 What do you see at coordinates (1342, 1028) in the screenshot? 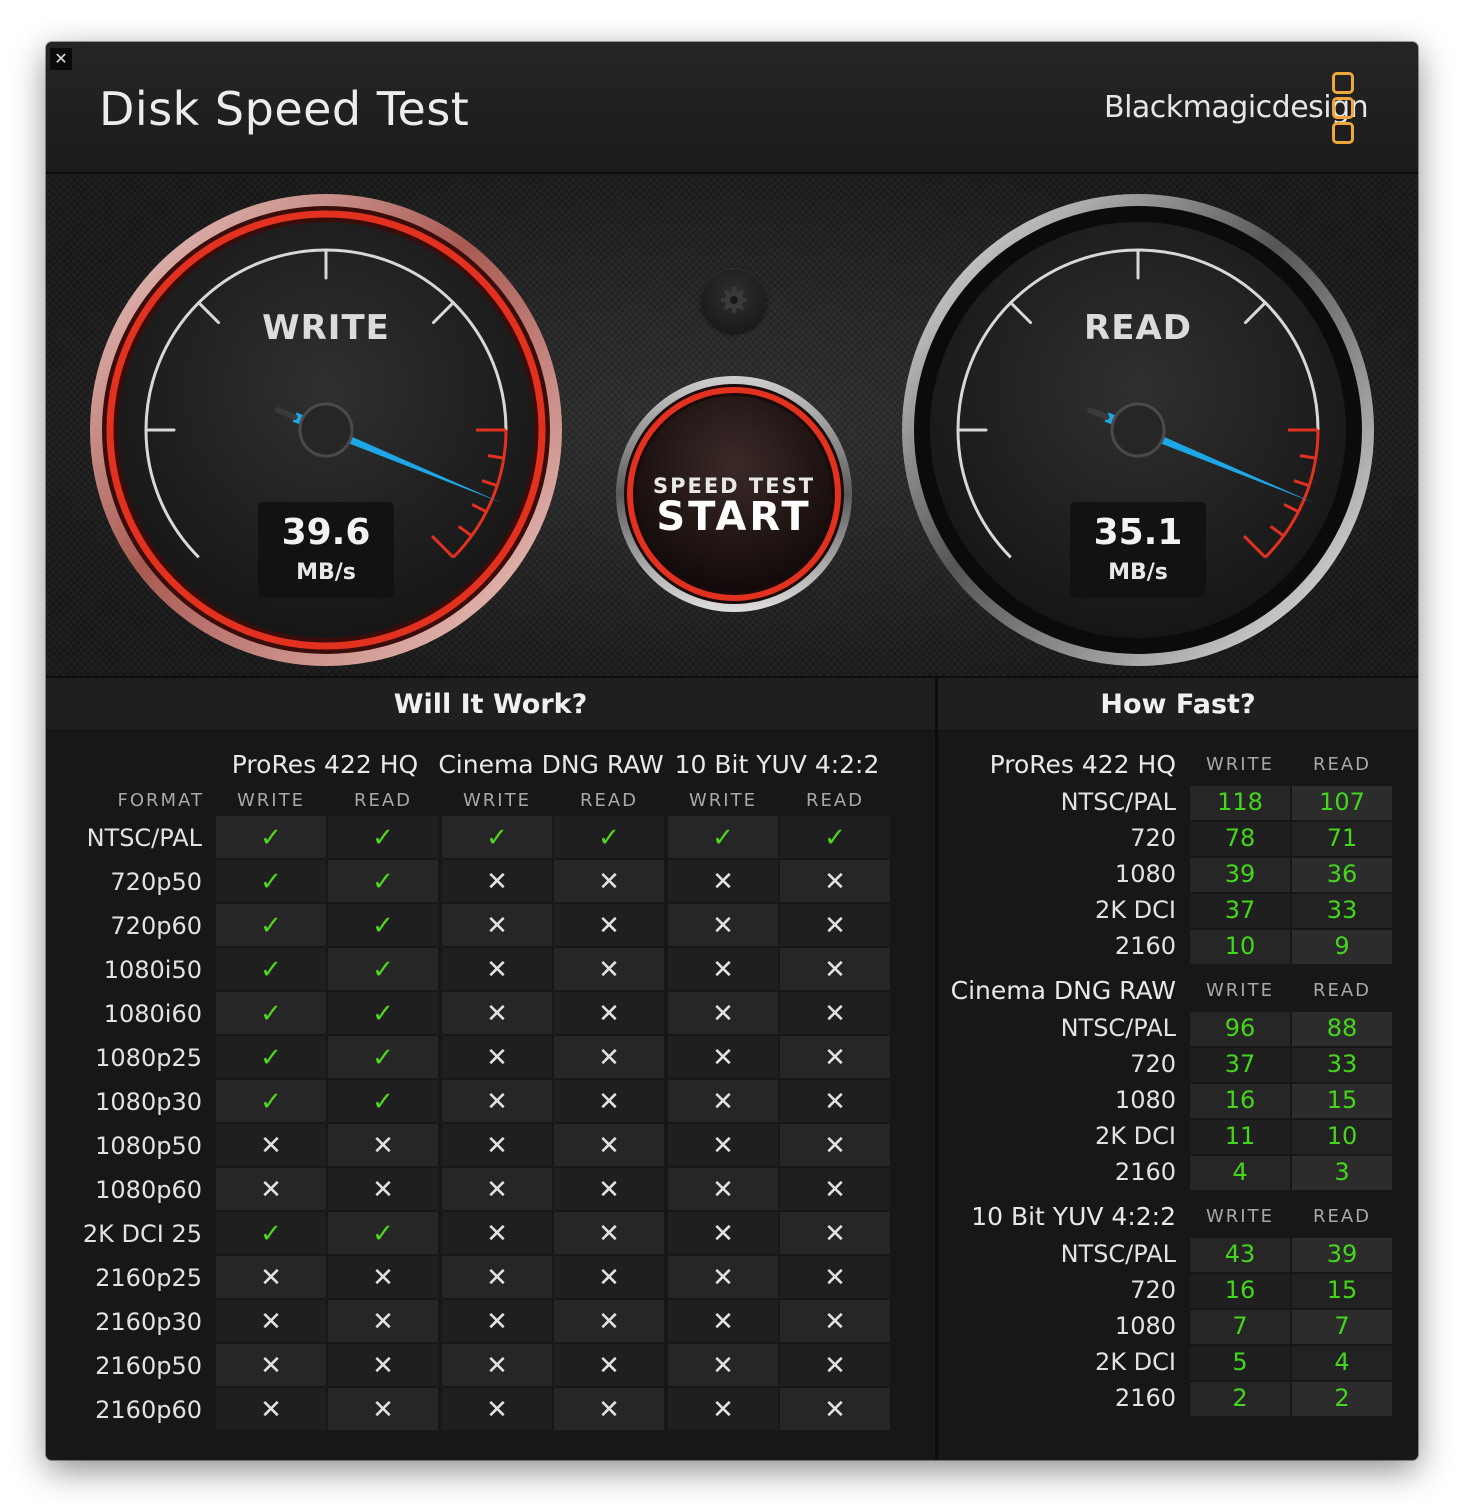
I see `read-fps-value: 88` at bounding box center [1342, 1028].